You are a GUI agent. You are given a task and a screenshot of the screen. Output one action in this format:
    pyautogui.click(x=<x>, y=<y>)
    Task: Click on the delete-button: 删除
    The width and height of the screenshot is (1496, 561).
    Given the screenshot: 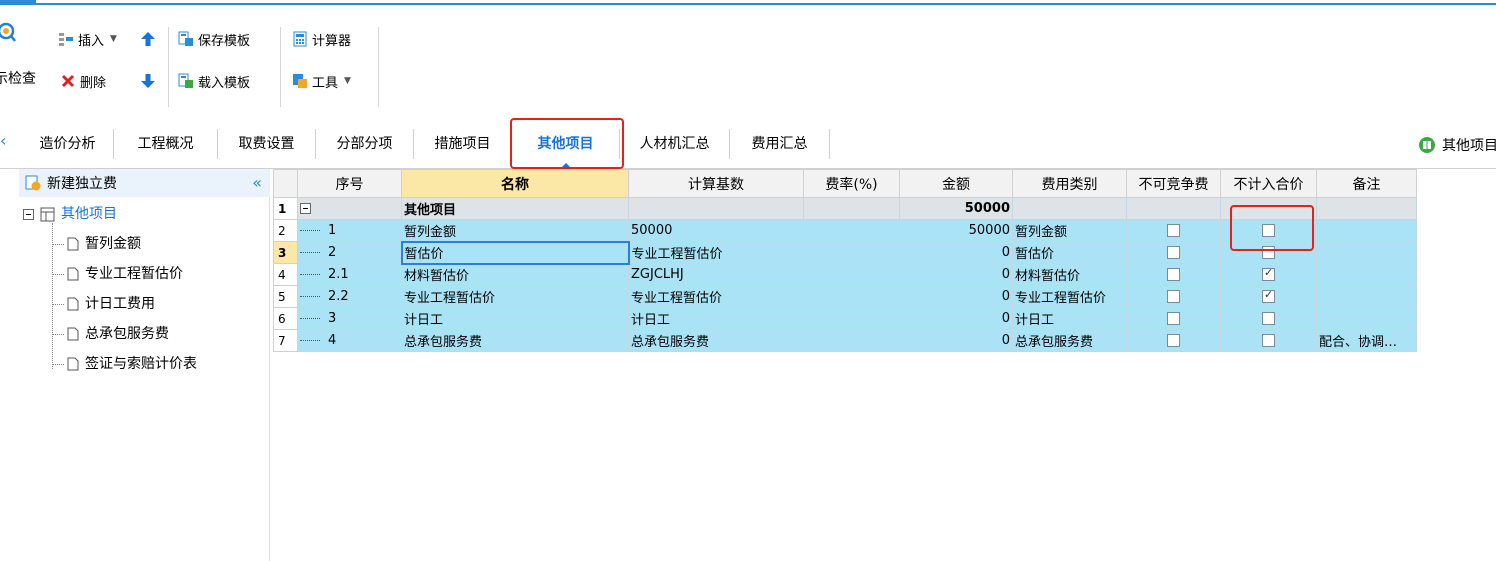 What is the action you would take?
    pyautogui.click(x=83, y=81)
    